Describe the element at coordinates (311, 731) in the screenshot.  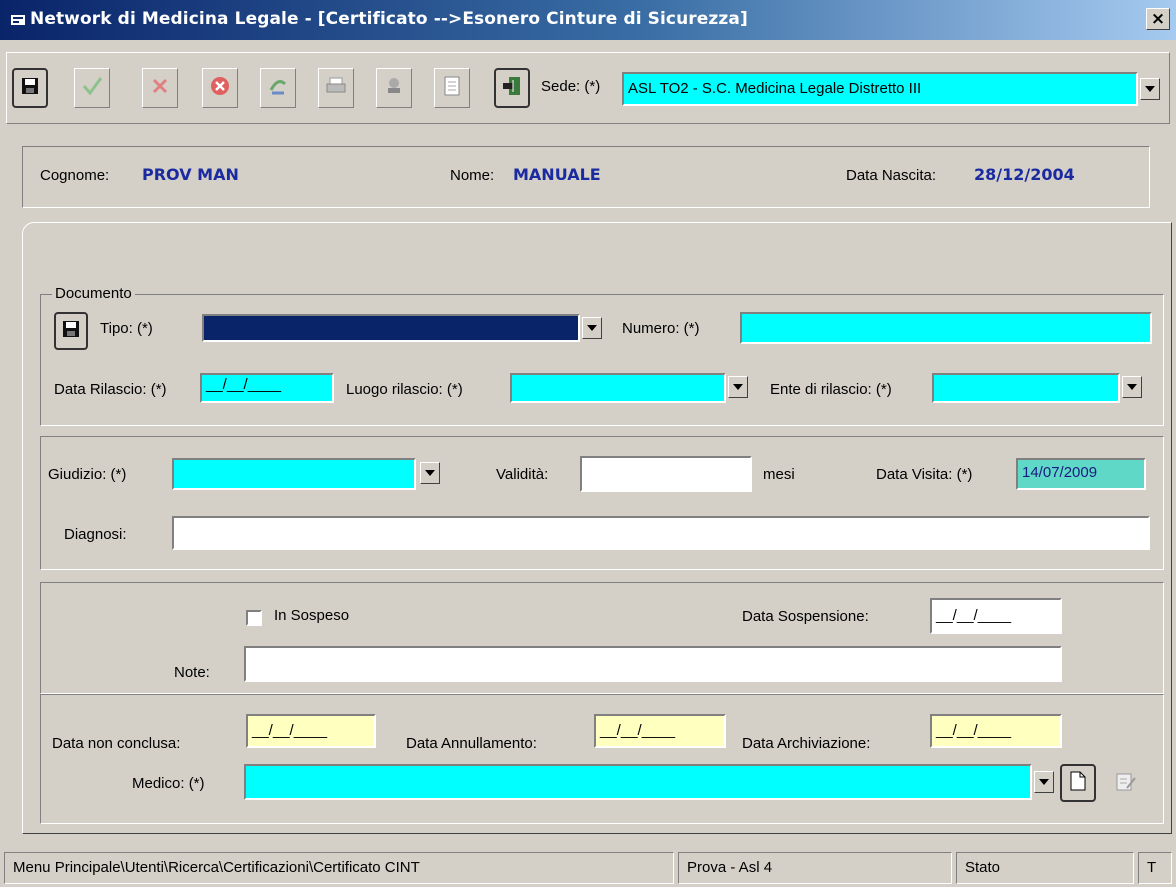
I see `data-non-conclusa-input: __/__/____` at that location.